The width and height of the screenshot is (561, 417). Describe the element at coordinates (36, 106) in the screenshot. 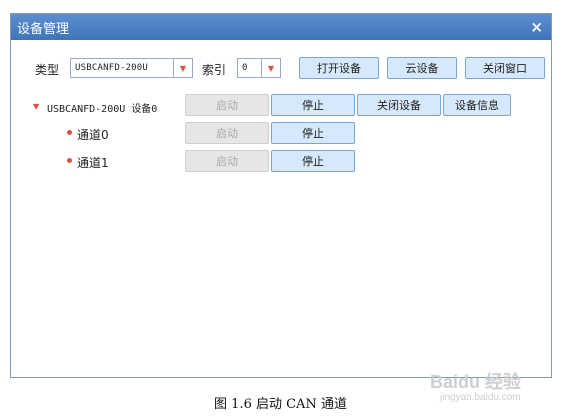

I see `expand-arrow-icon: ▼` at that location.